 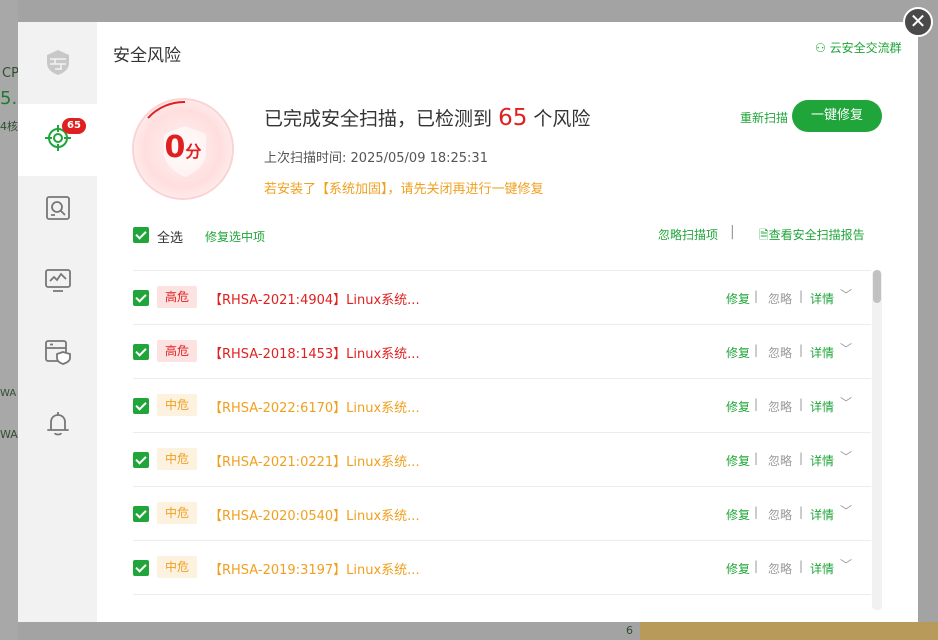 What do you see at coordinates (175, 147) in the screenshot?
I see `score-number: 0` at bounding box center [175, 147].